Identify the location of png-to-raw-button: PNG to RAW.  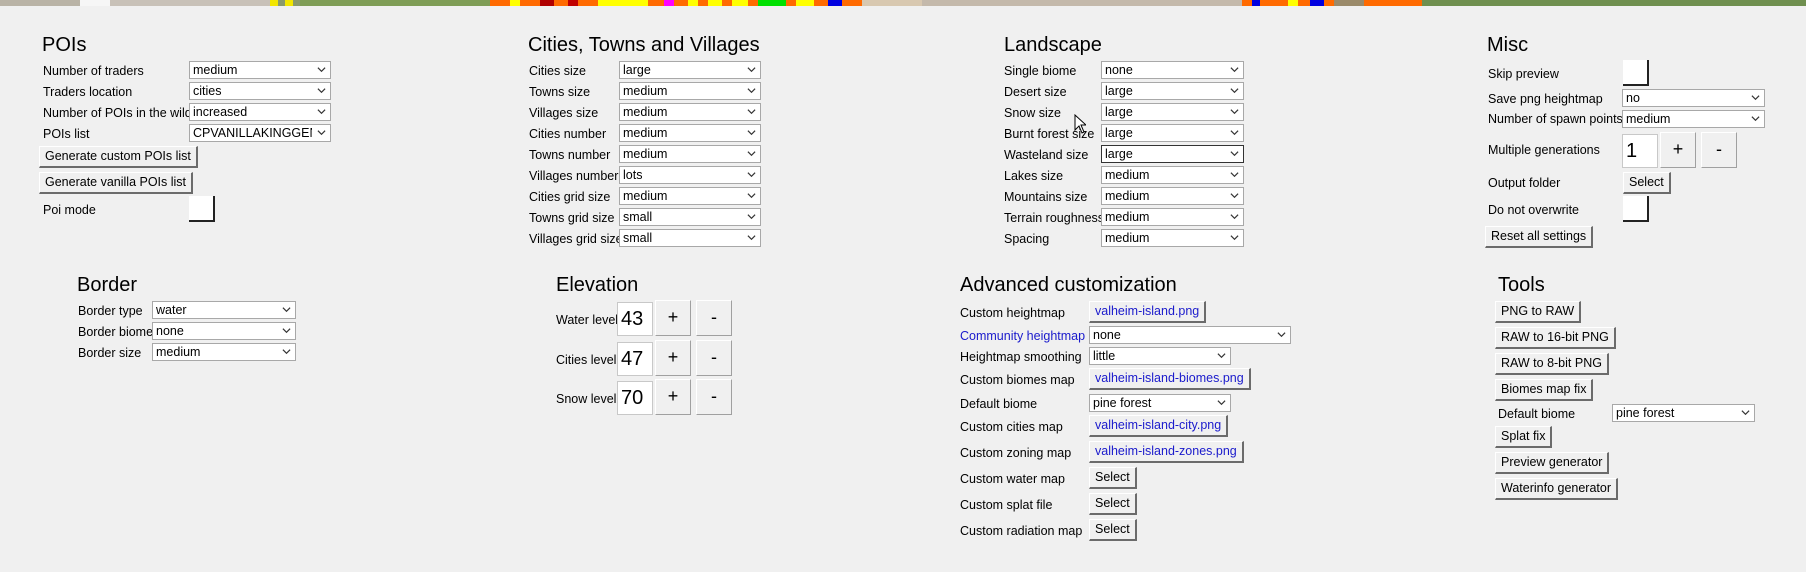
(1538, 312).